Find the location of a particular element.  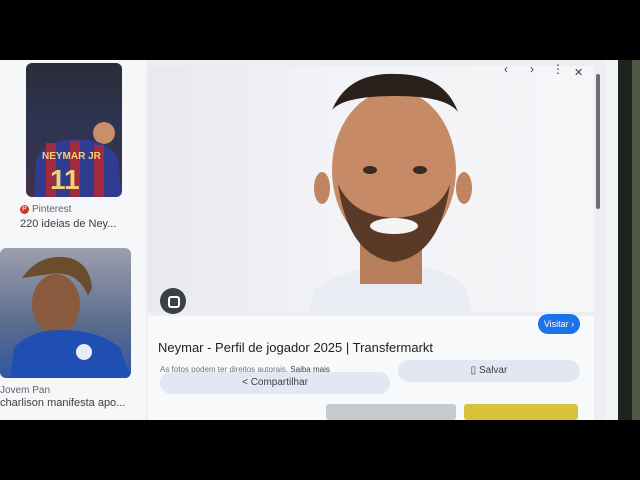

save-label: Salvar is located at coordinates (493, 370).